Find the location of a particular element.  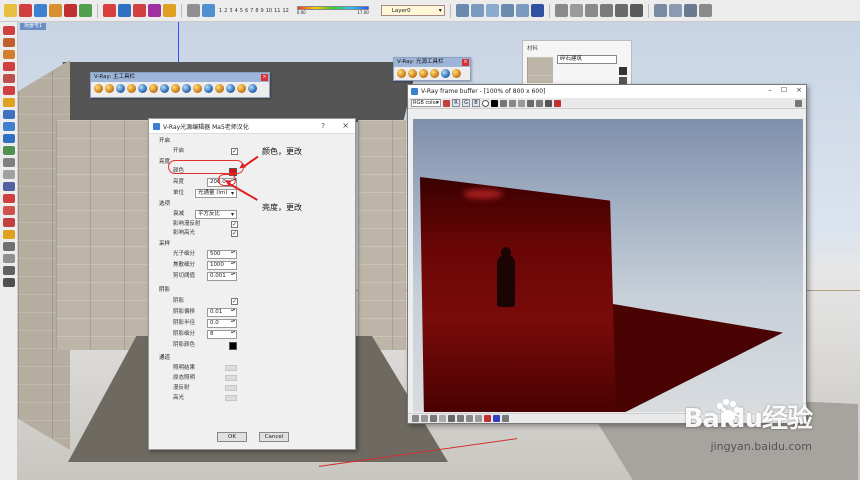

fur-icon is located at coordinates (208, 88).